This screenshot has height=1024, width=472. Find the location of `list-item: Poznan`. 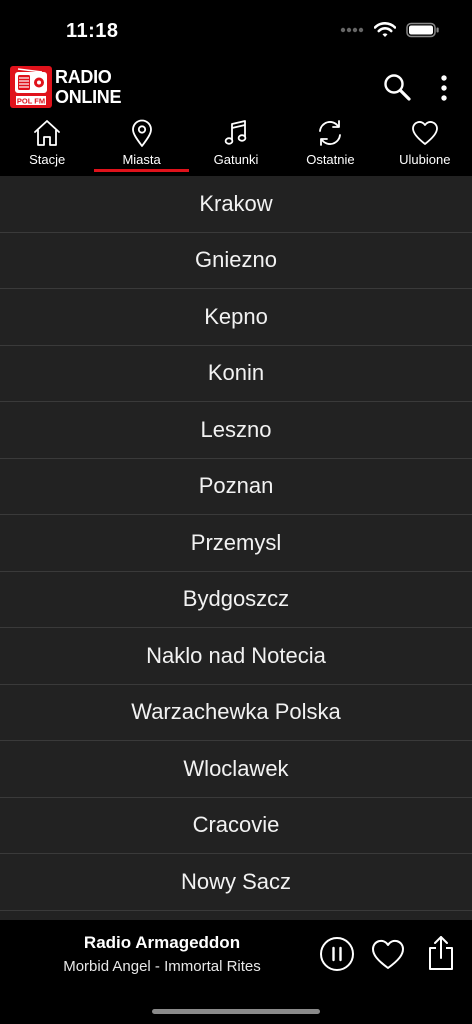

list-item: Poznan is located at coordinates (236, 487).